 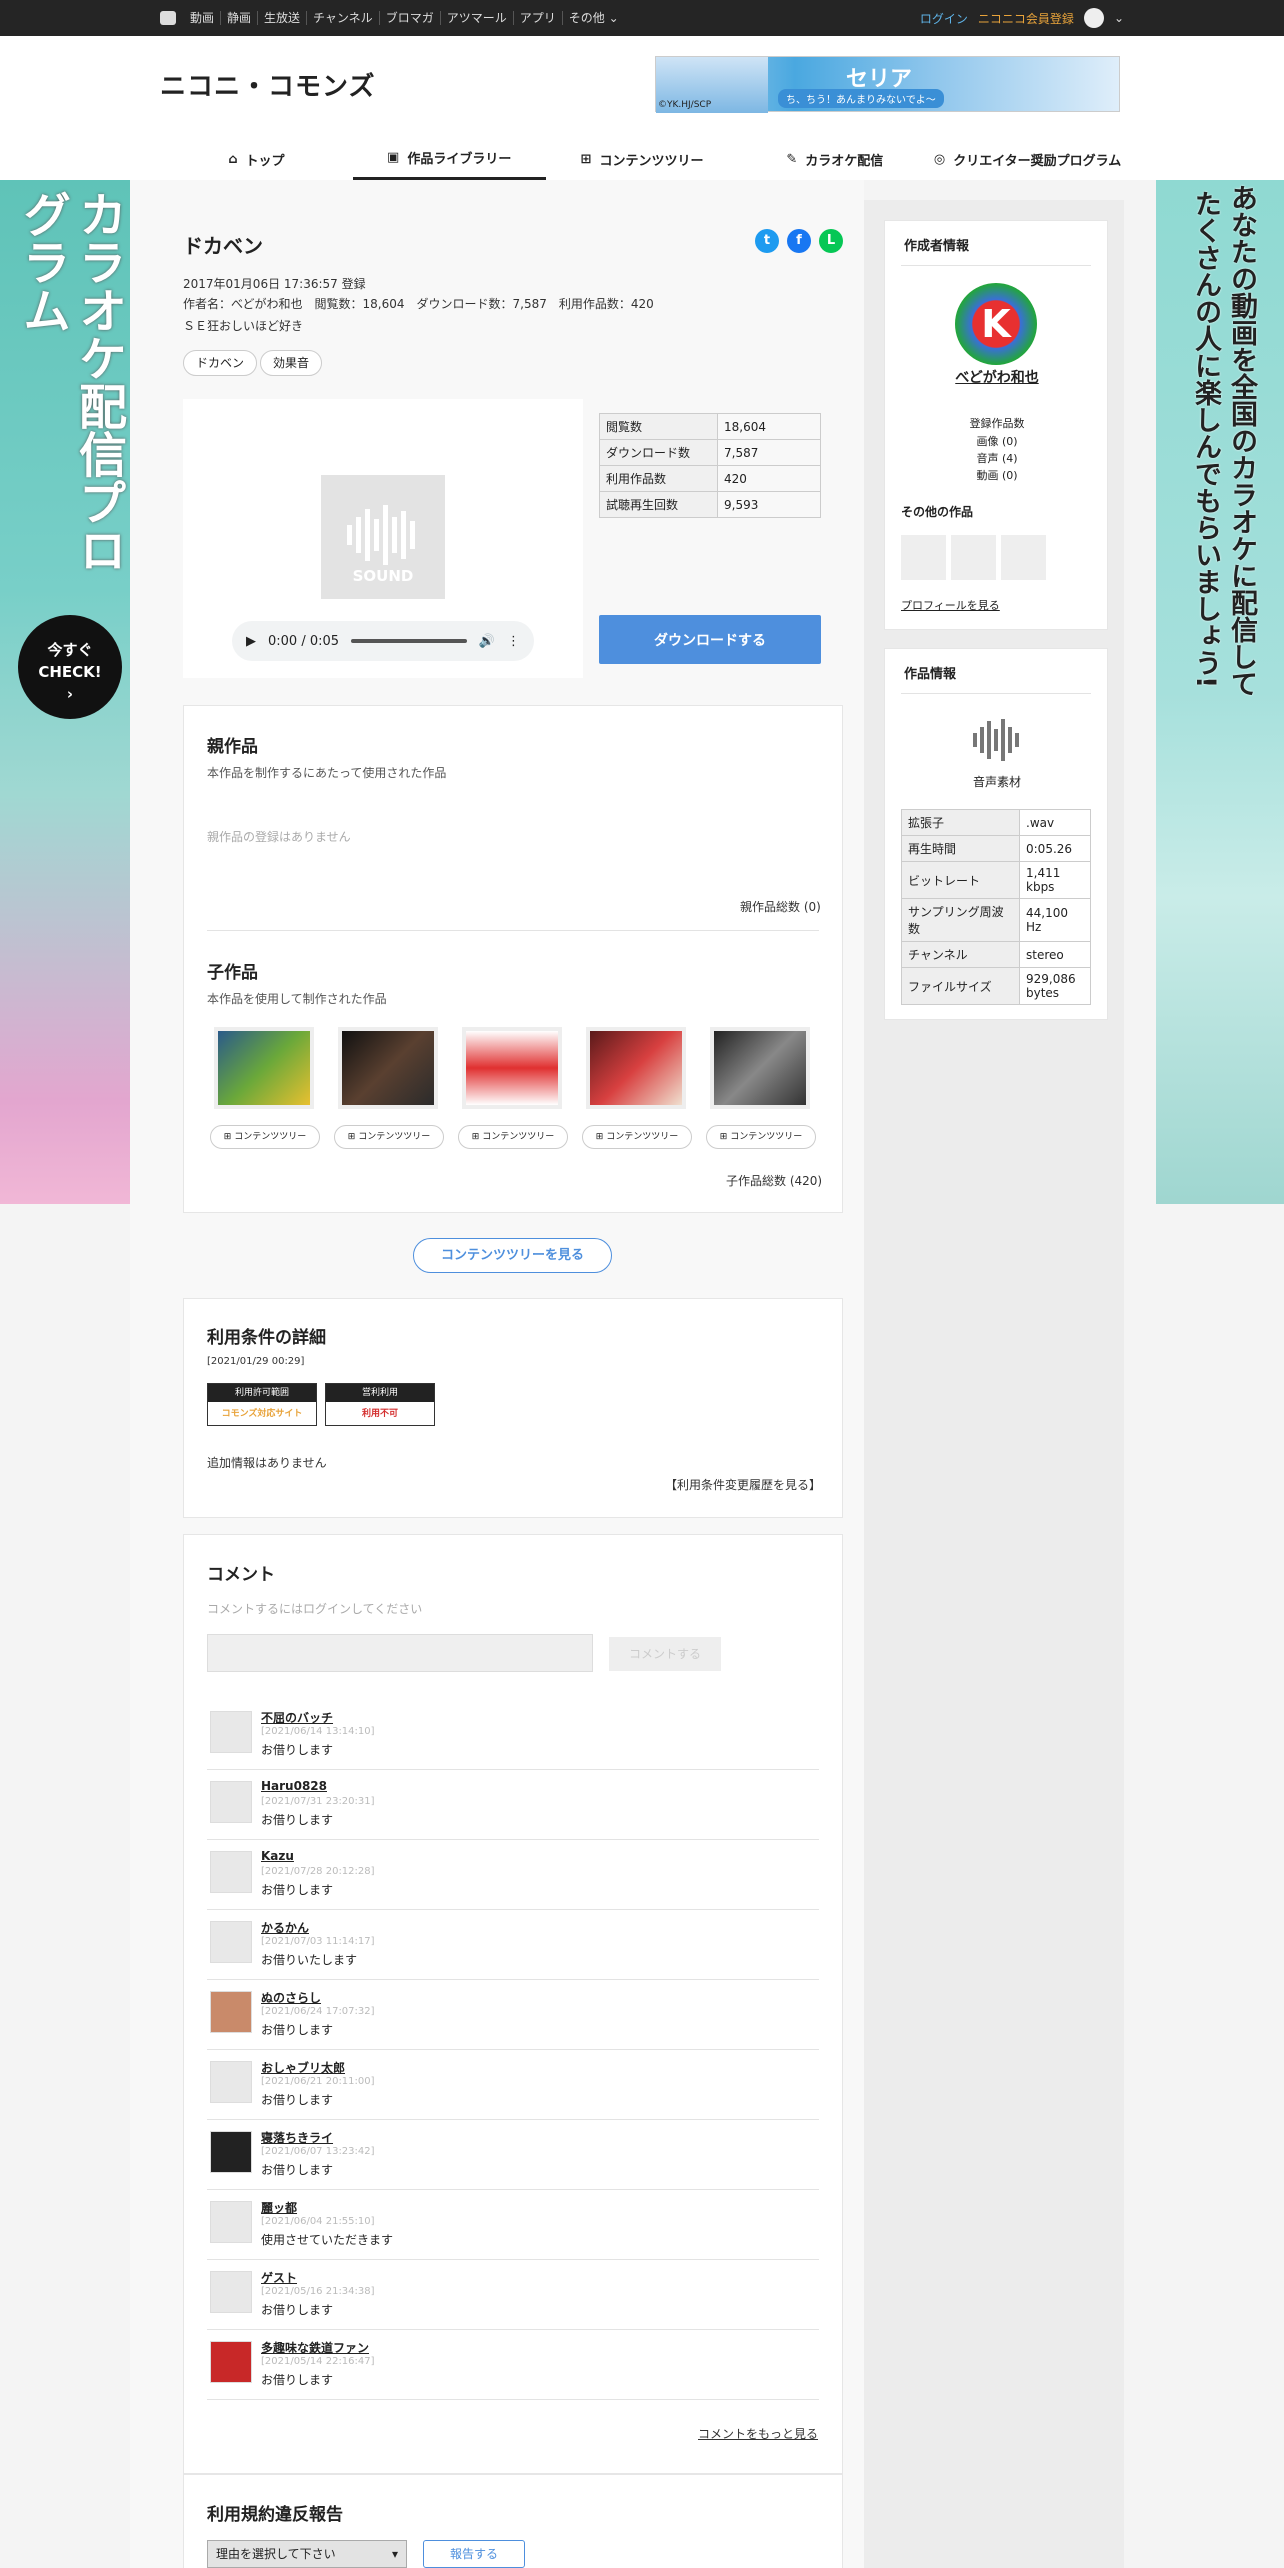 What do you see at coordinates (291, 1997) in the screenshot?
I see `commenter-name: ぬのさらし` at bounding box center [291, 1997].